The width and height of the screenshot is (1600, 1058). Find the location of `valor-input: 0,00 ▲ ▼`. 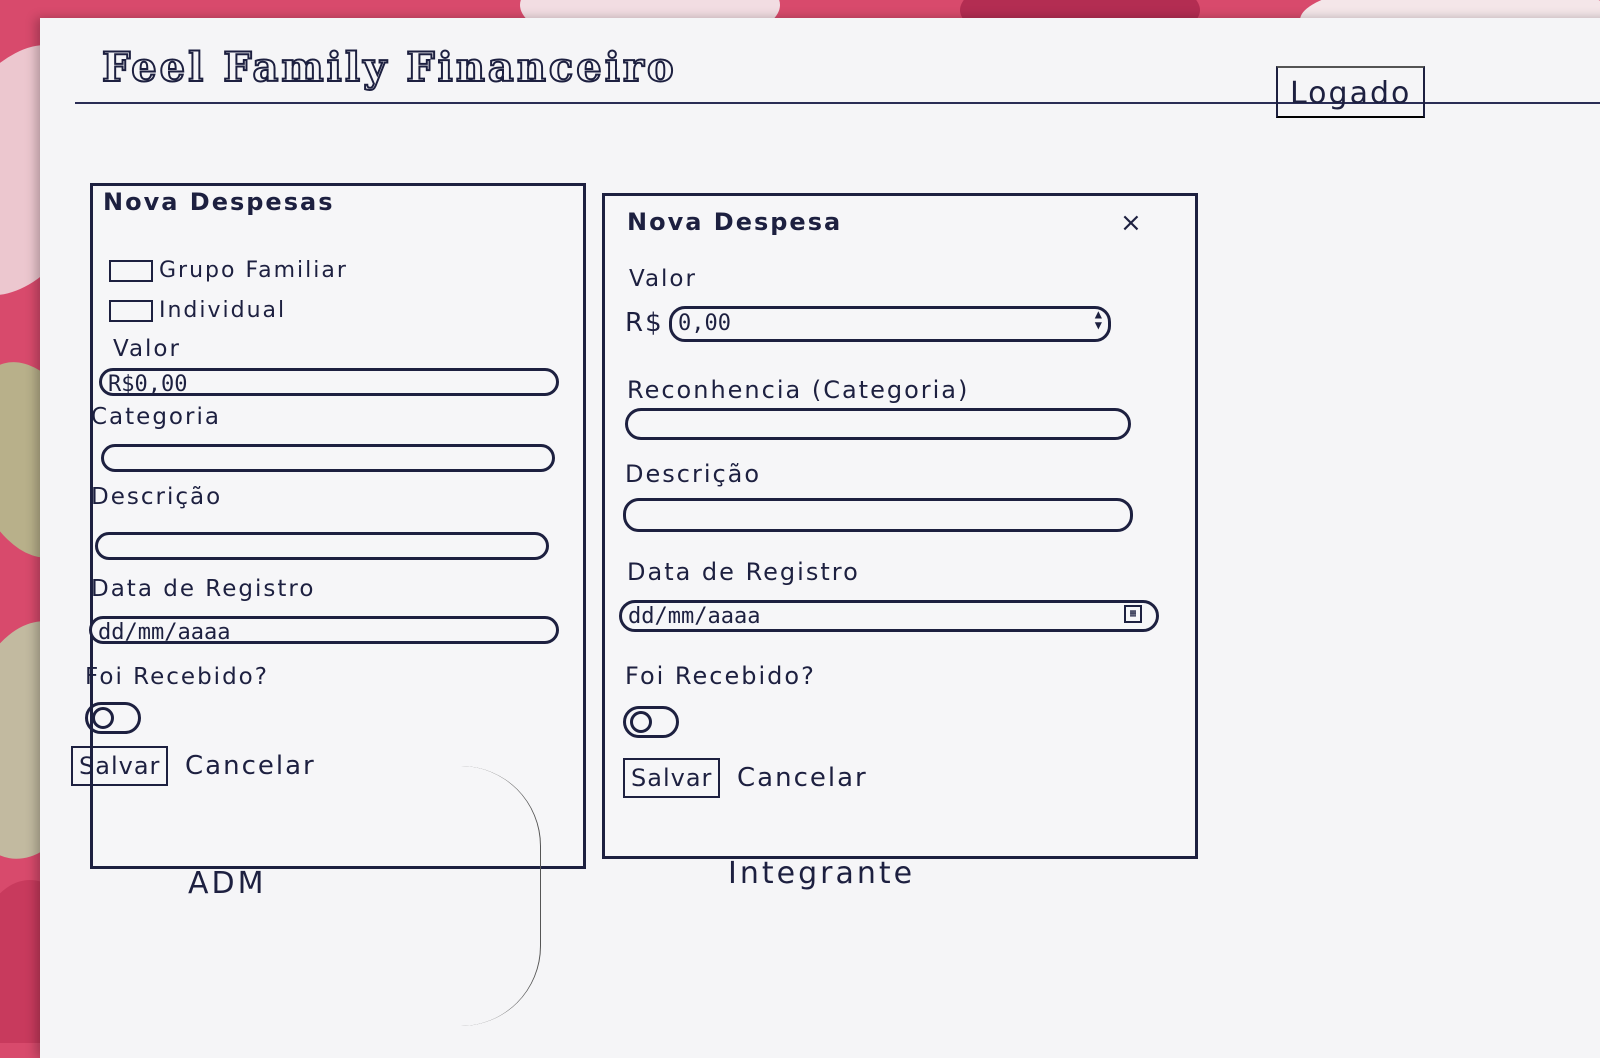

valor-input: 0,00 ▲ ▼ is located at coordinates (890, 324).